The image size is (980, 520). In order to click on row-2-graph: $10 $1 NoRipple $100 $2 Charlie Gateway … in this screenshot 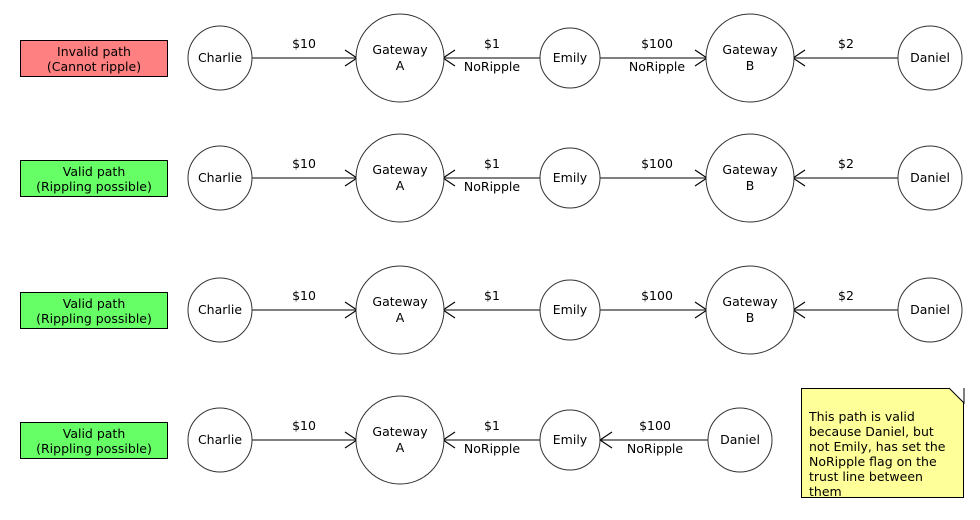, I will do `click(575, 178)`.